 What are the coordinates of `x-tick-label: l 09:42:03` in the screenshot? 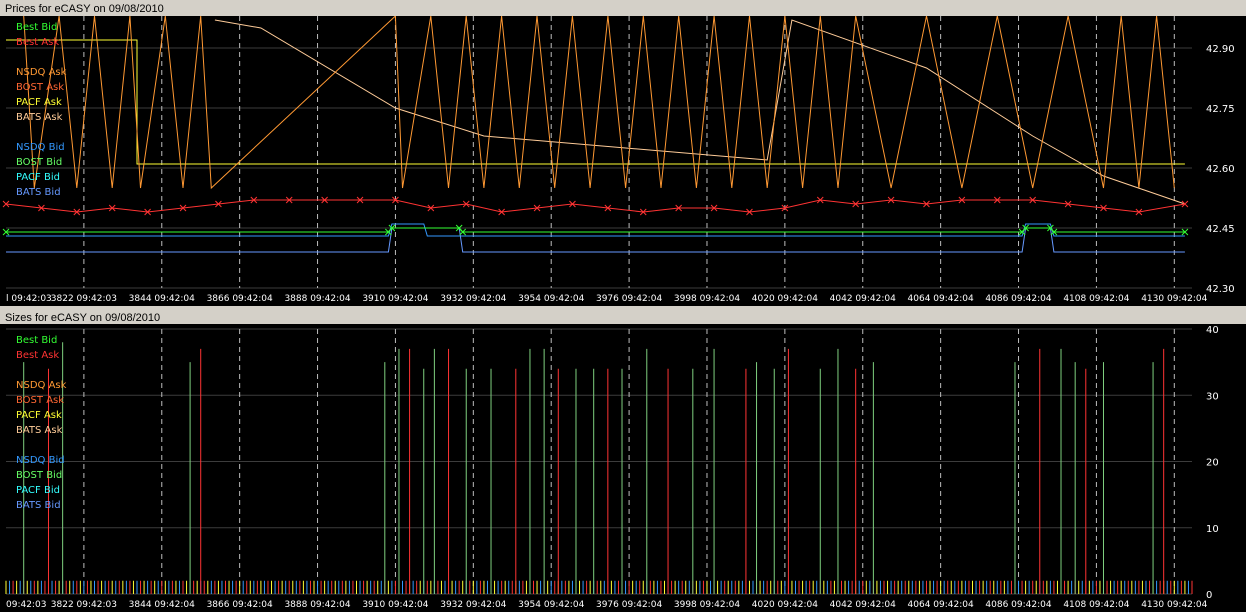 It's located at (29, 299).